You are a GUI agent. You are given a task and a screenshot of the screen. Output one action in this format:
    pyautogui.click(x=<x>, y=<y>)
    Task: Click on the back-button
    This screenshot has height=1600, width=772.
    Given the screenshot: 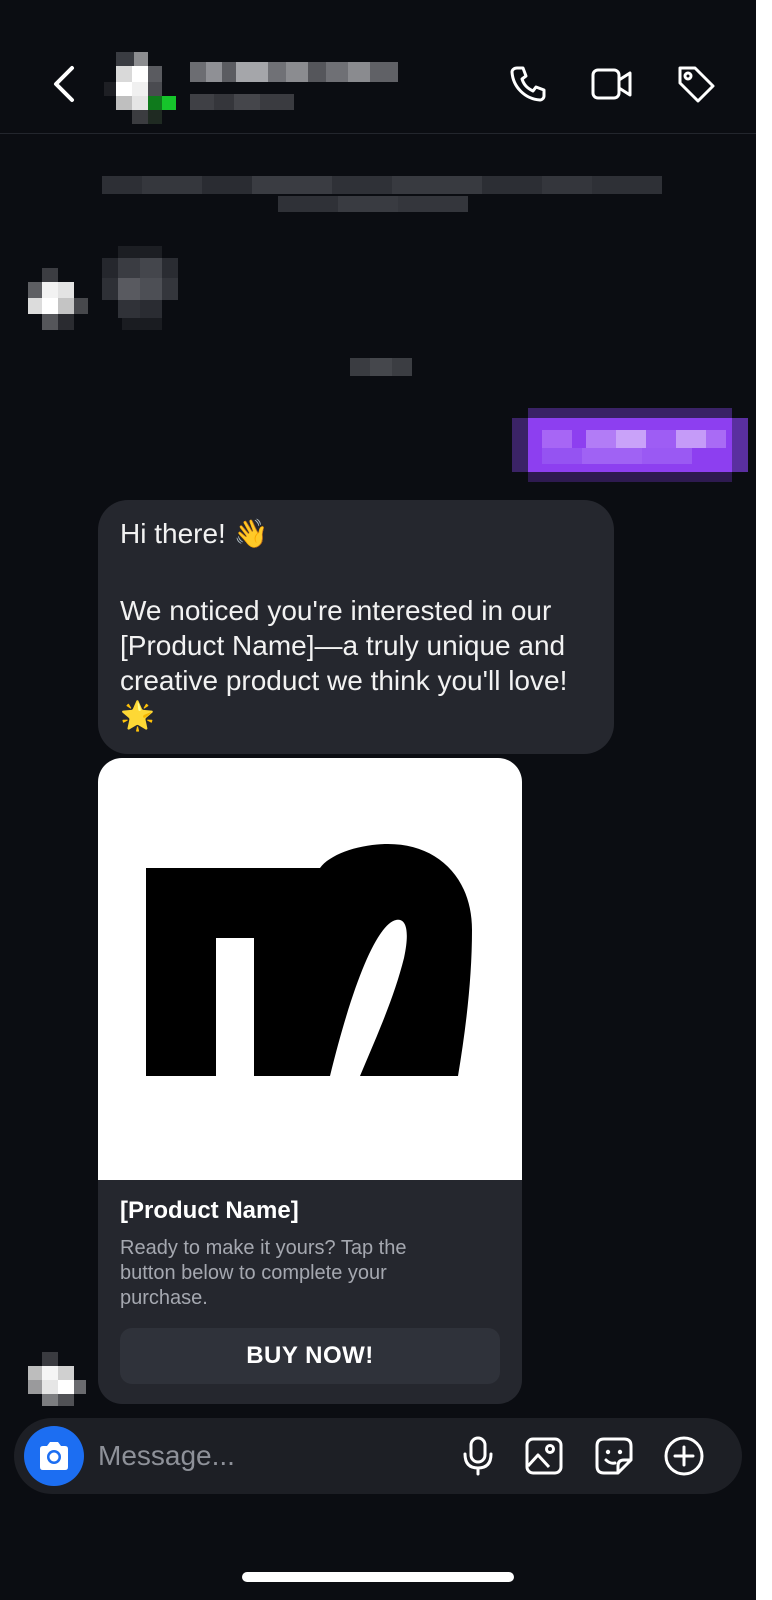 What is the action you would take?
    pyautogui.click(x=64, y=84)
    